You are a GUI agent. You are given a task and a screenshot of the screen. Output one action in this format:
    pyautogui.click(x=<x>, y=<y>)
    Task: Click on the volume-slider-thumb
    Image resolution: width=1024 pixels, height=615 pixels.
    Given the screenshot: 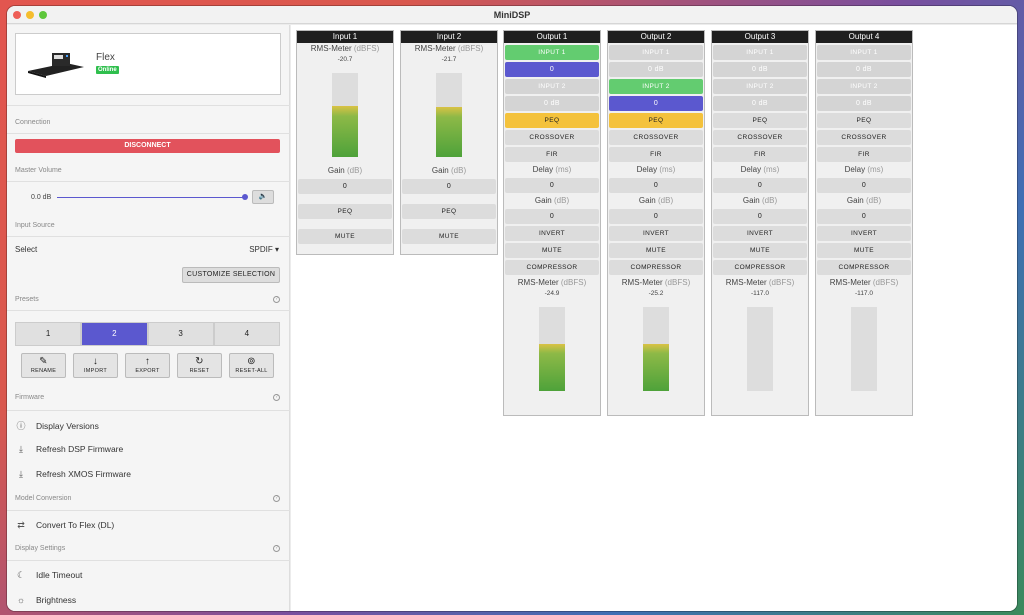 What is the action you would take?
    pyautogui.click(x=245, y=197)
    